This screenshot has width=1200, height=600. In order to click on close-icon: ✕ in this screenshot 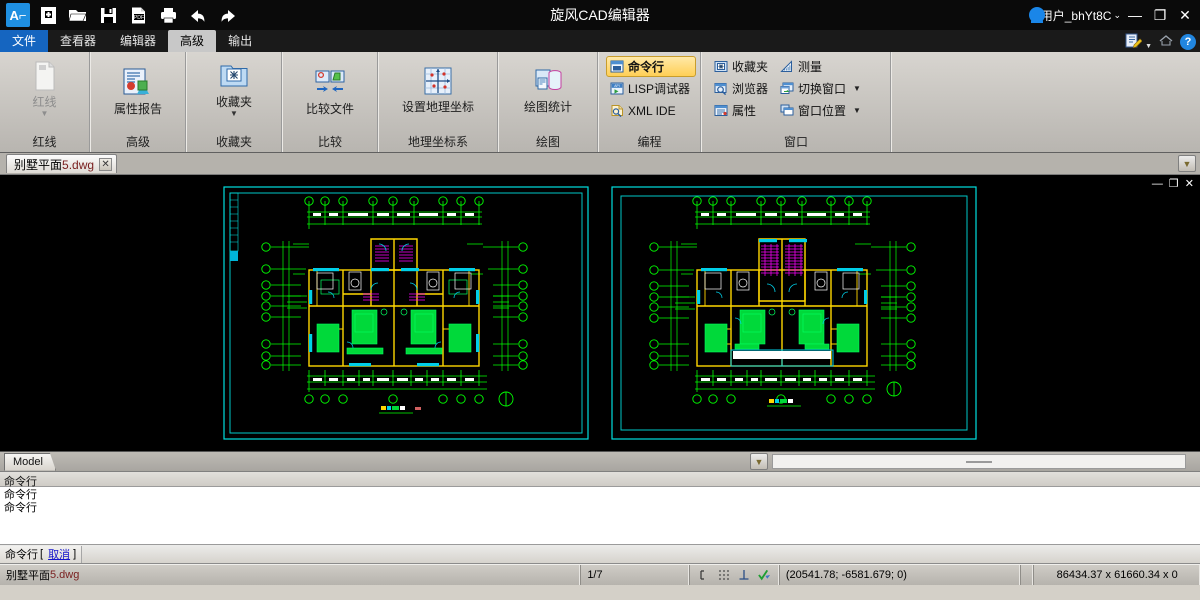, I will do `click(106, 164)`.